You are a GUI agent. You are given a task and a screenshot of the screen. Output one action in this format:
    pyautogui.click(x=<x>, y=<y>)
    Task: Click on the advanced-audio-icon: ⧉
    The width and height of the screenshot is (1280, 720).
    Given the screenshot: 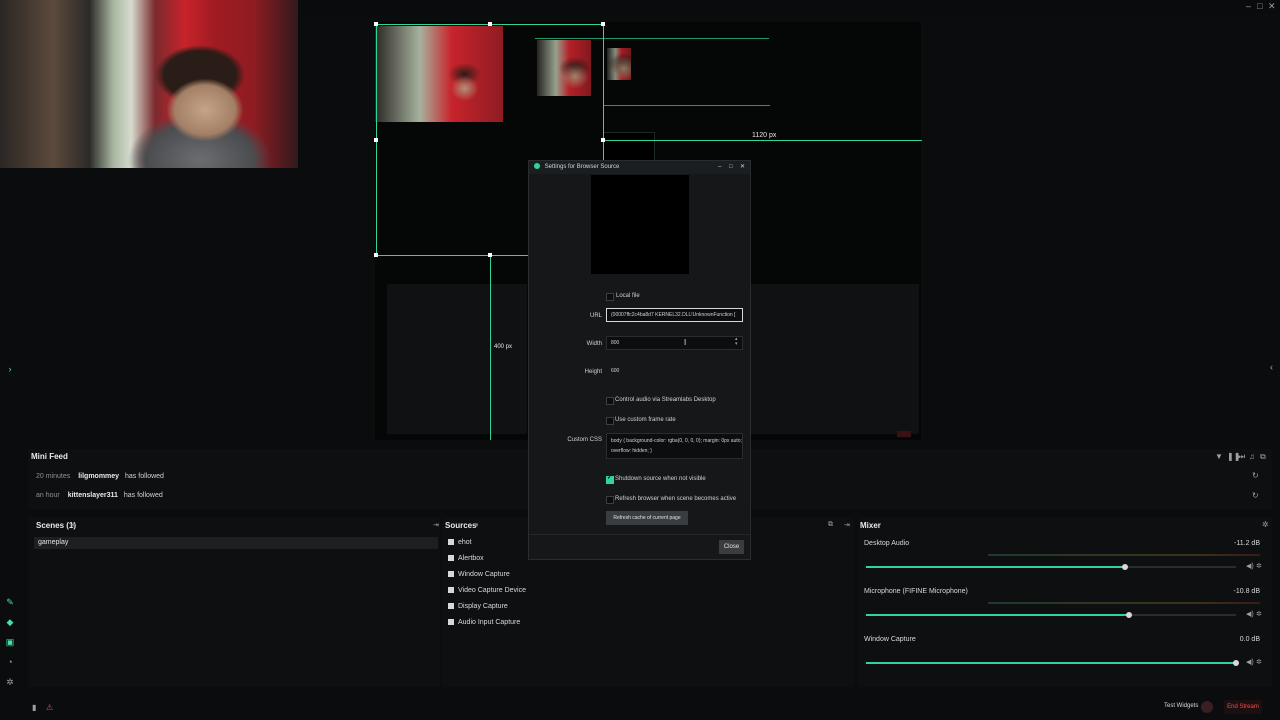 What is the action you would take?
    pyautogui.click(x=830, y=525)
    